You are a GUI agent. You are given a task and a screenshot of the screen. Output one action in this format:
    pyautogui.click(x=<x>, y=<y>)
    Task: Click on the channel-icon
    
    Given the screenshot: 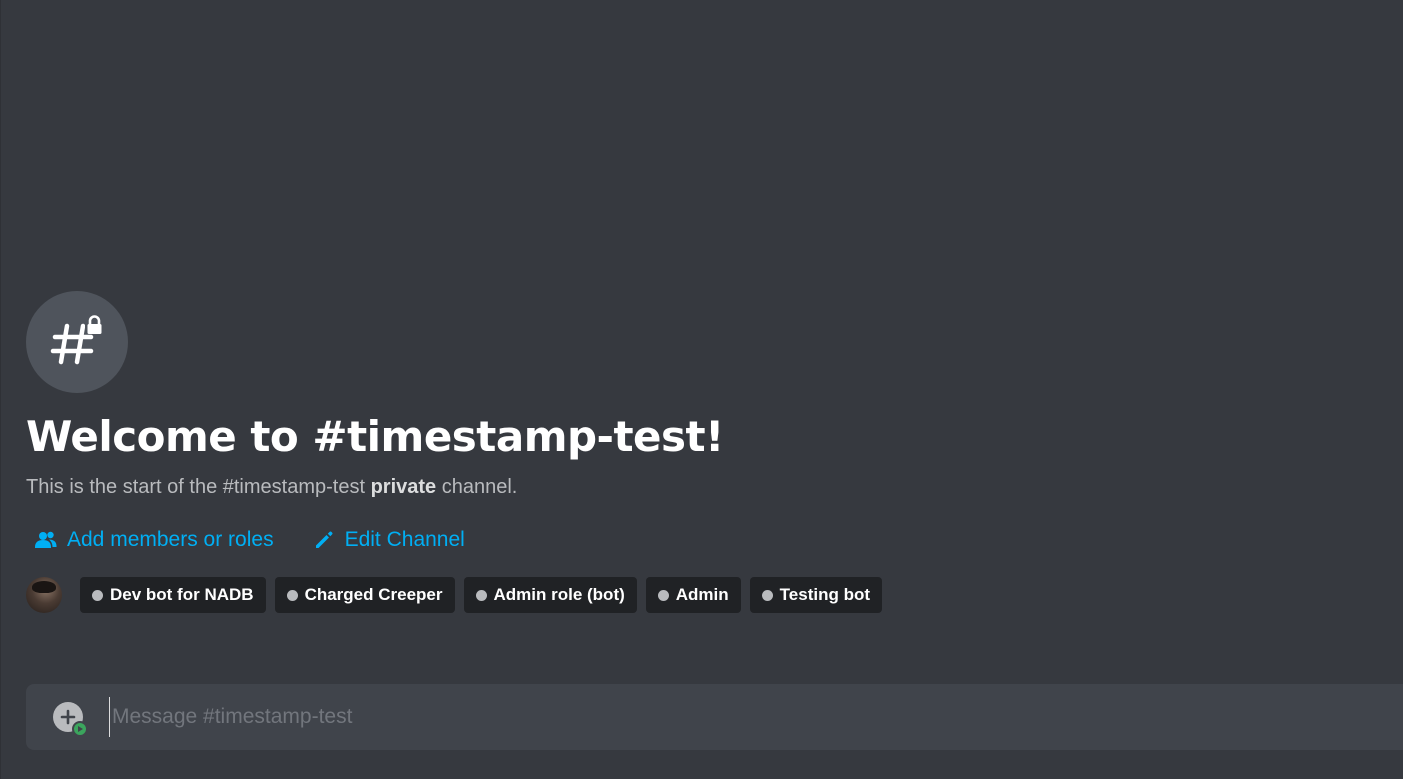 What is the action you would take?
    pyautogui.click(x=77, y=342)
    